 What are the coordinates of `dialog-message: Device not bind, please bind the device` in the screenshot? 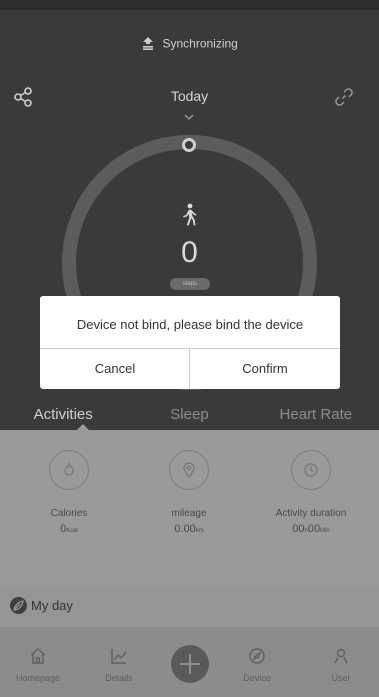 It's located at (190, 324).